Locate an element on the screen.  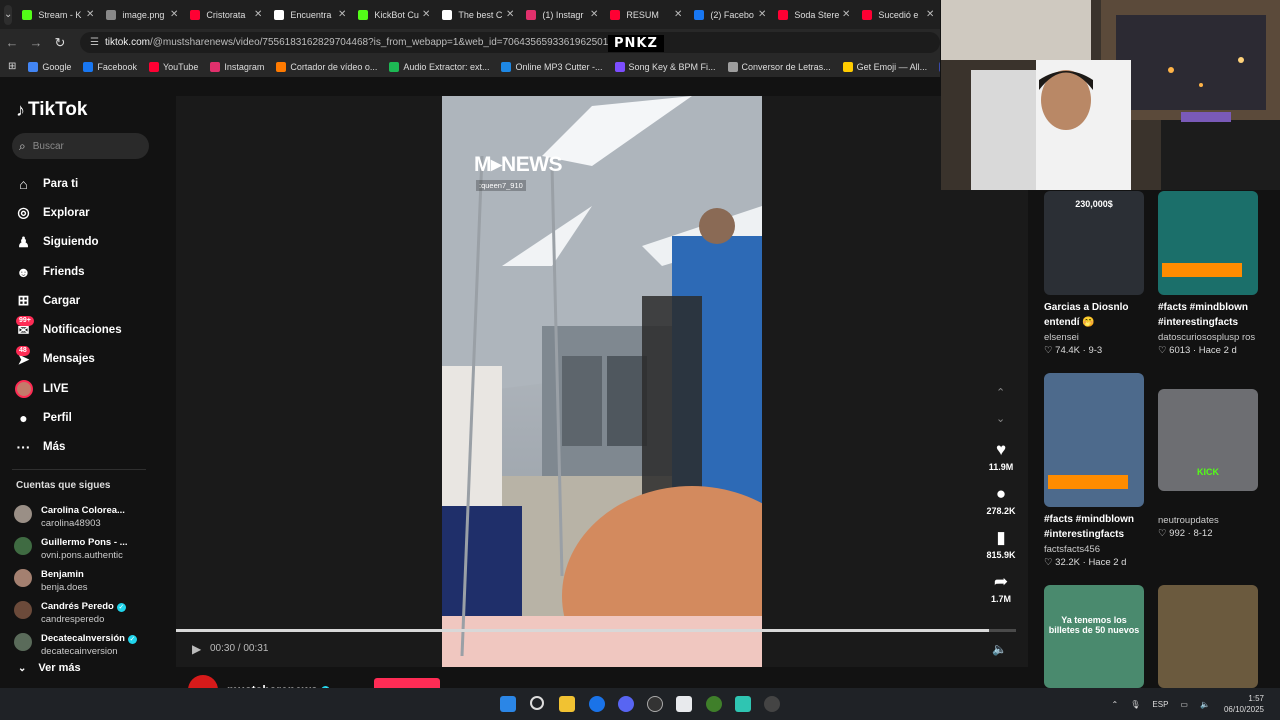
bookmark-item: Instagram is located at coordinates (237, 66).